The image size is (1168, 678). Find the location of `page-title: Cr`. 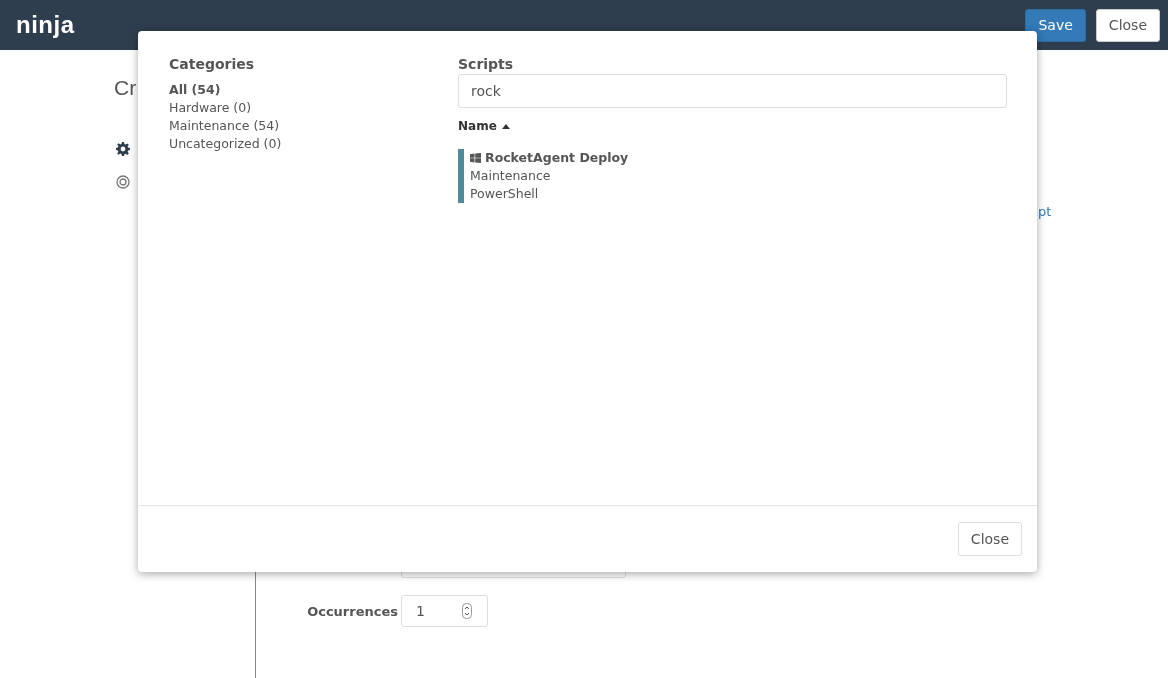

page-title: Cr is located at coordinates (125, 88).